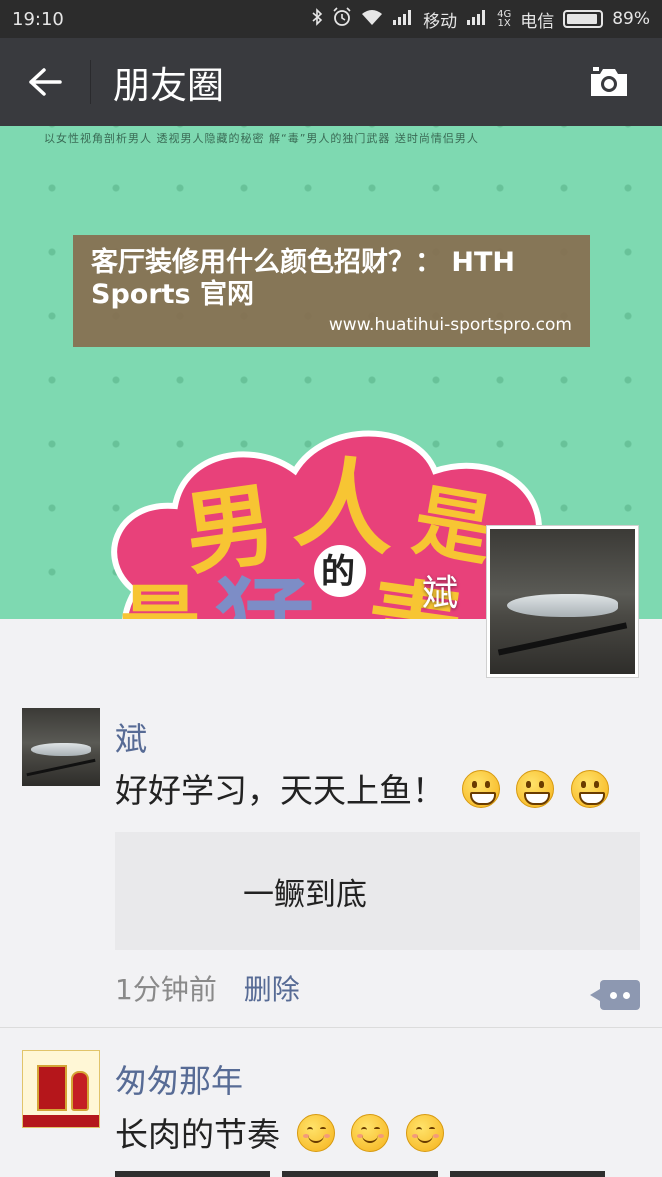 The image size is (662, 1177). Describe the element at coordinates (166, 989) in the screenshot. I see `post-time: 1分钟前` at that location.